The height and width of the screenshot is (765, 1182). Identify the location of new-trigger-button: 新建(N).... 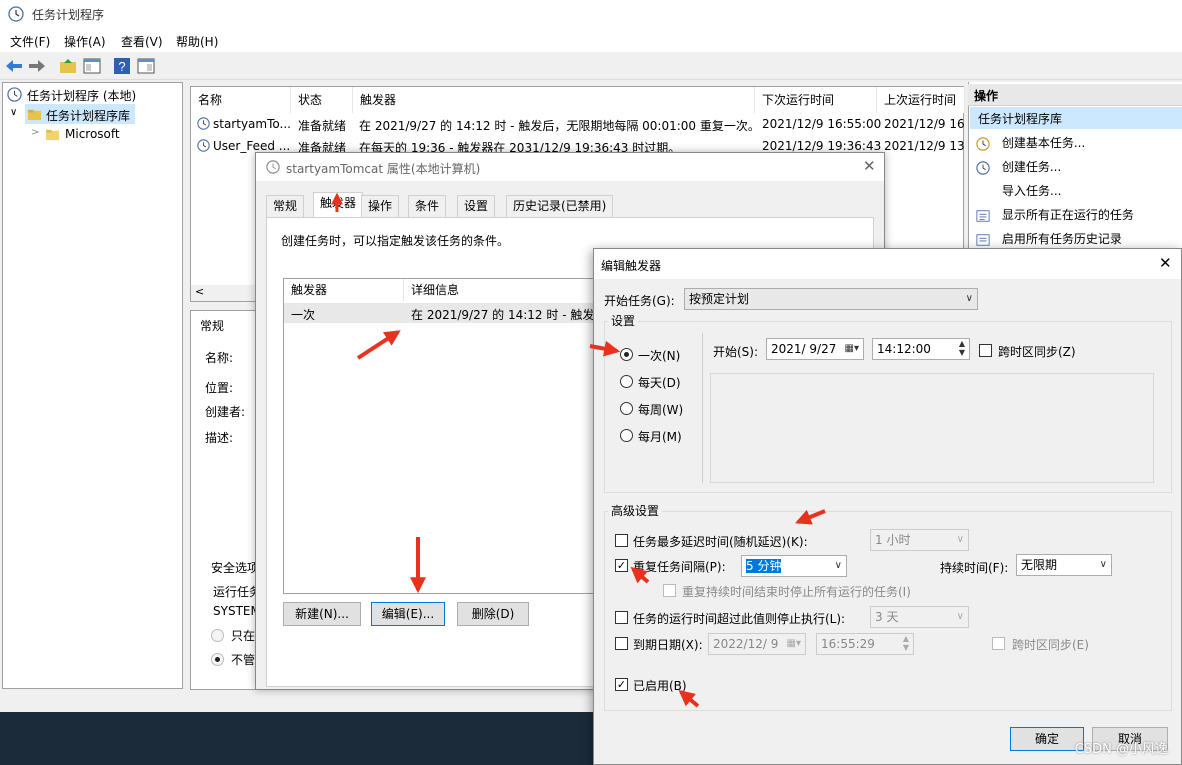
(322, 614).